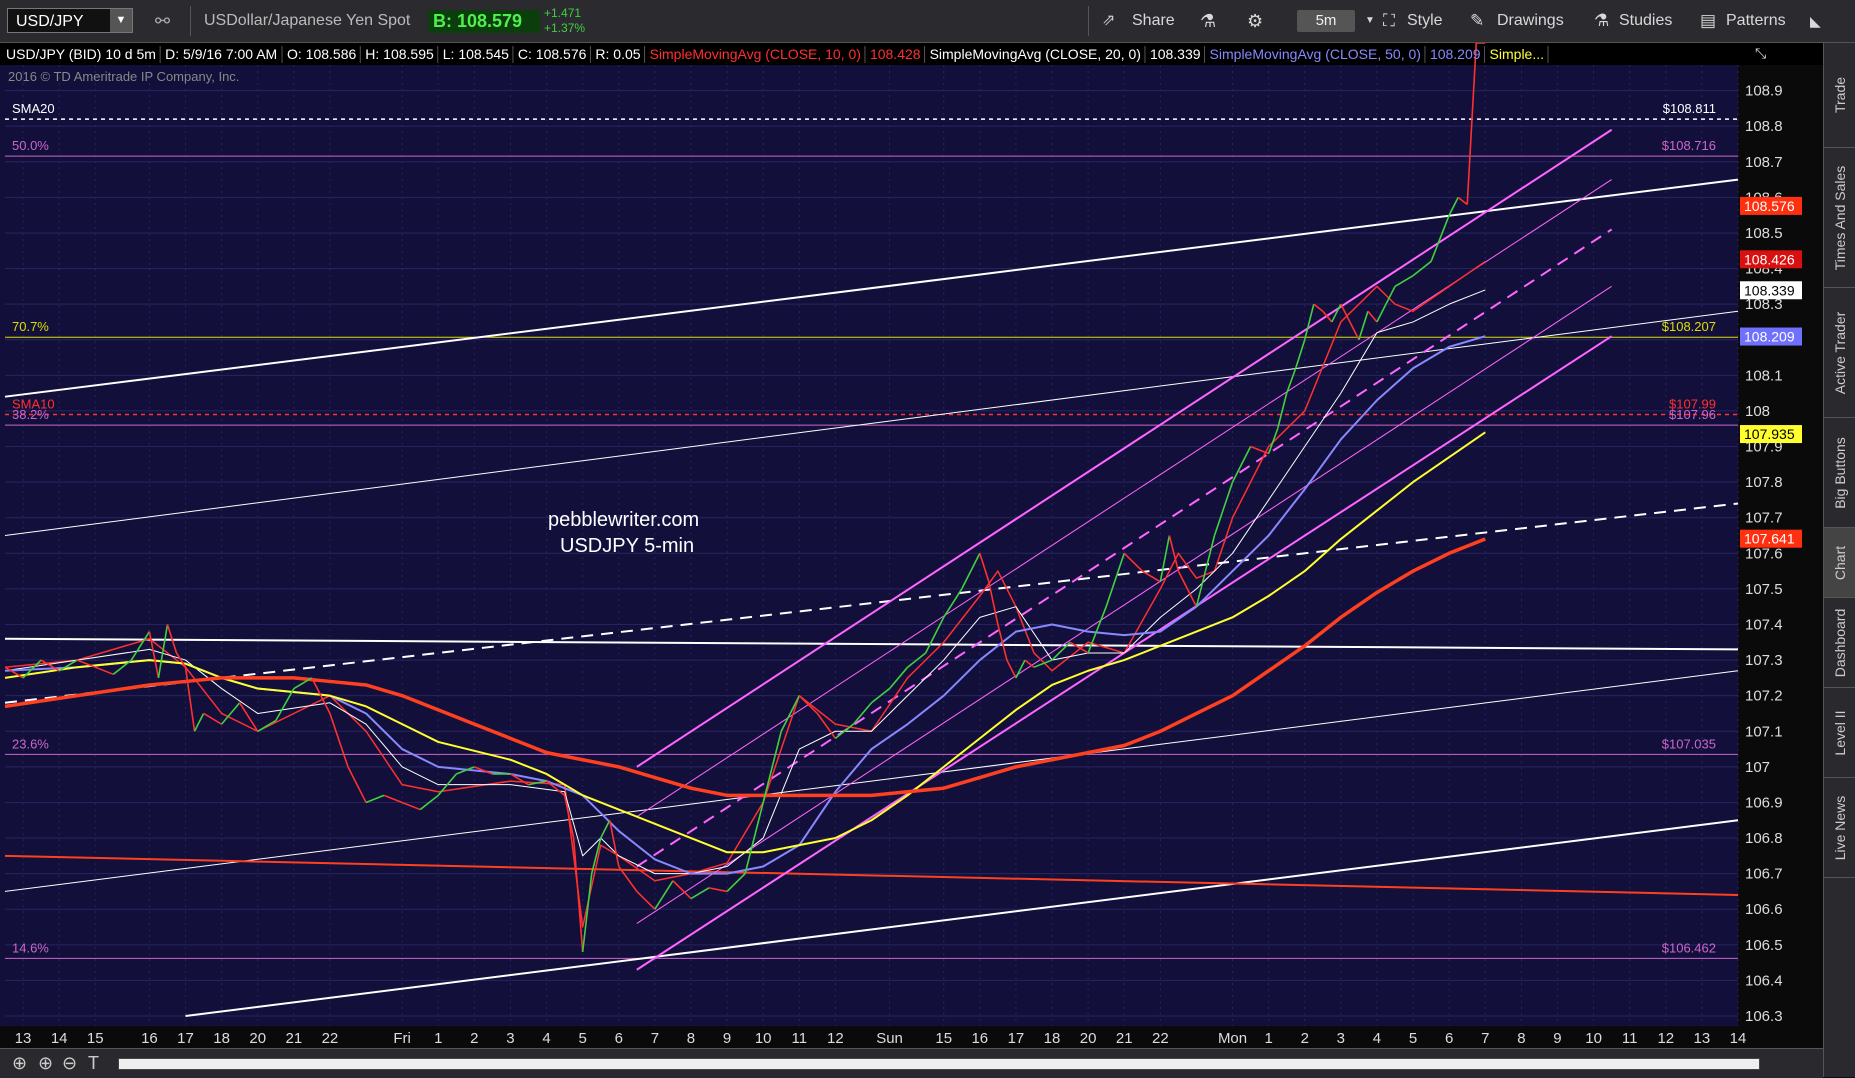  What do you see at coordinates (1326, 21) in the screenshot?
I see `timeframe-button: 5m` at bounding box center [1326, 21].